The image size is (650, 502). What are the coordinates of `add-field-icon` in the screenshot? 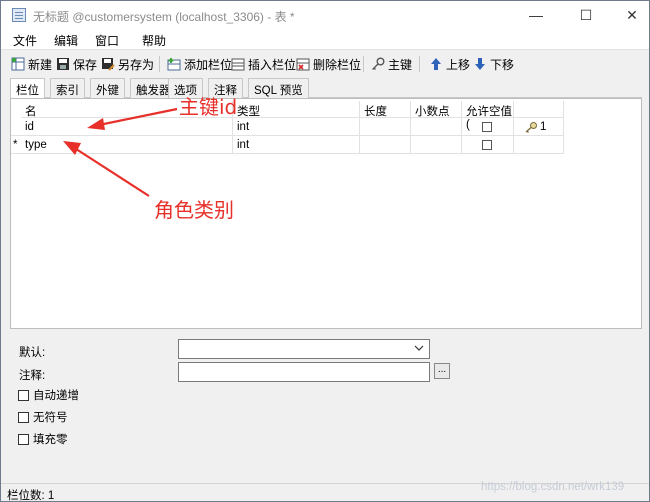 It's located at (174, 64).